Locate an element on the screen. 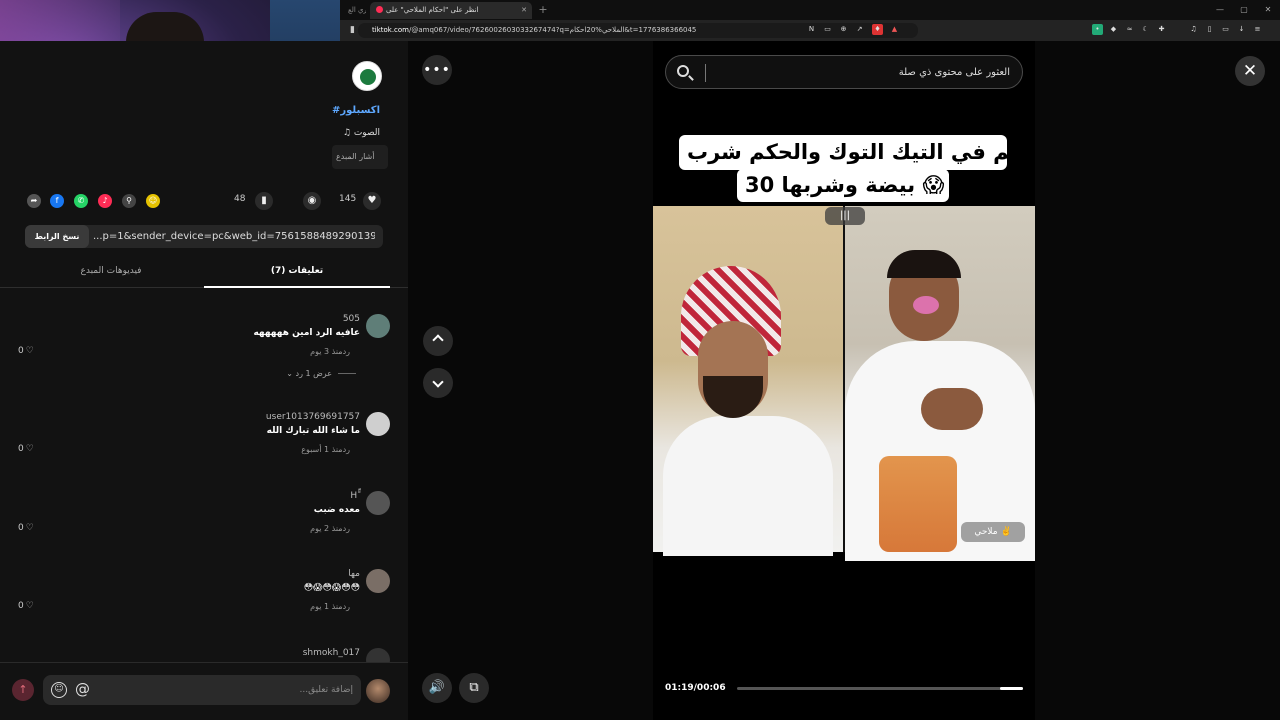 The width and height of the screenshot is (1280, 720). emoji-icon: ☺ is located at coordinates (59, 690).